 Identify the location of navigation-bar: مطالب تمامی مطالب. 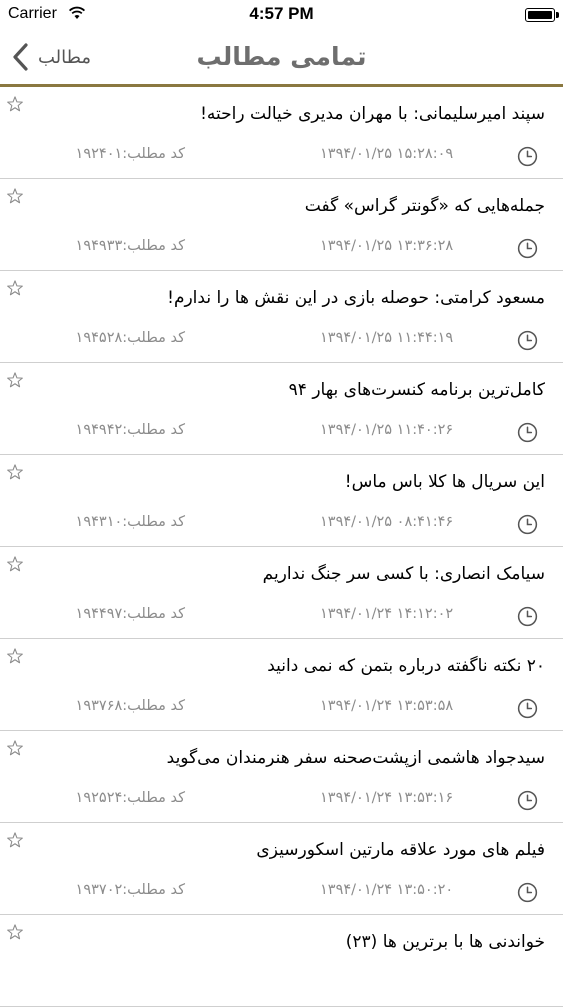
(281, 58).